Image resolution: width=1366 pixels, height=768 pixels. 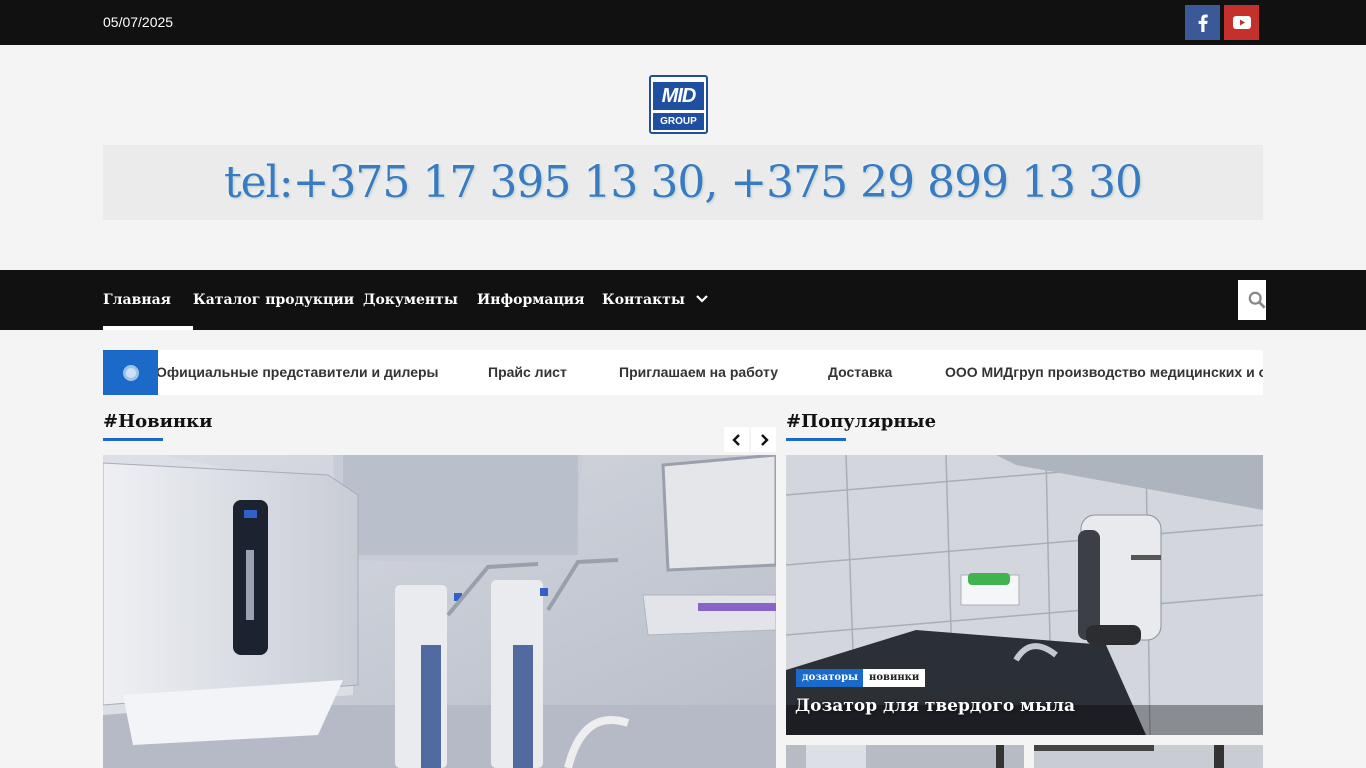 I want to click on nav-item-contacts-label: Контакты, so click(x=643, y=300).